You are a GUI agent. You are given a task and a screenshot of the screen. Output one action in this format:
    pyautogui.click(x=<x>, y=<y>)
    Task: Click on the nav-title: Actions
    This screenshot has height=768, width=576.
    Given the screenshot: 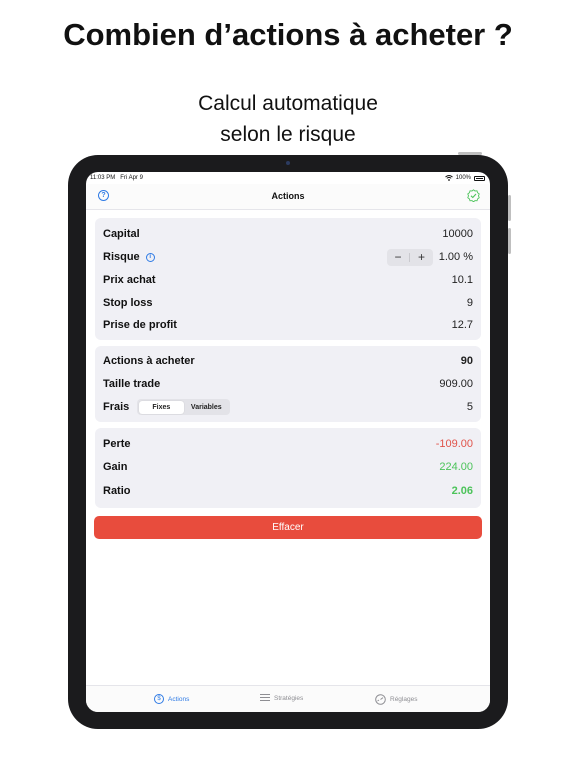 What is the action you would take?
    pyautogui.click(x=288, y=196)
    